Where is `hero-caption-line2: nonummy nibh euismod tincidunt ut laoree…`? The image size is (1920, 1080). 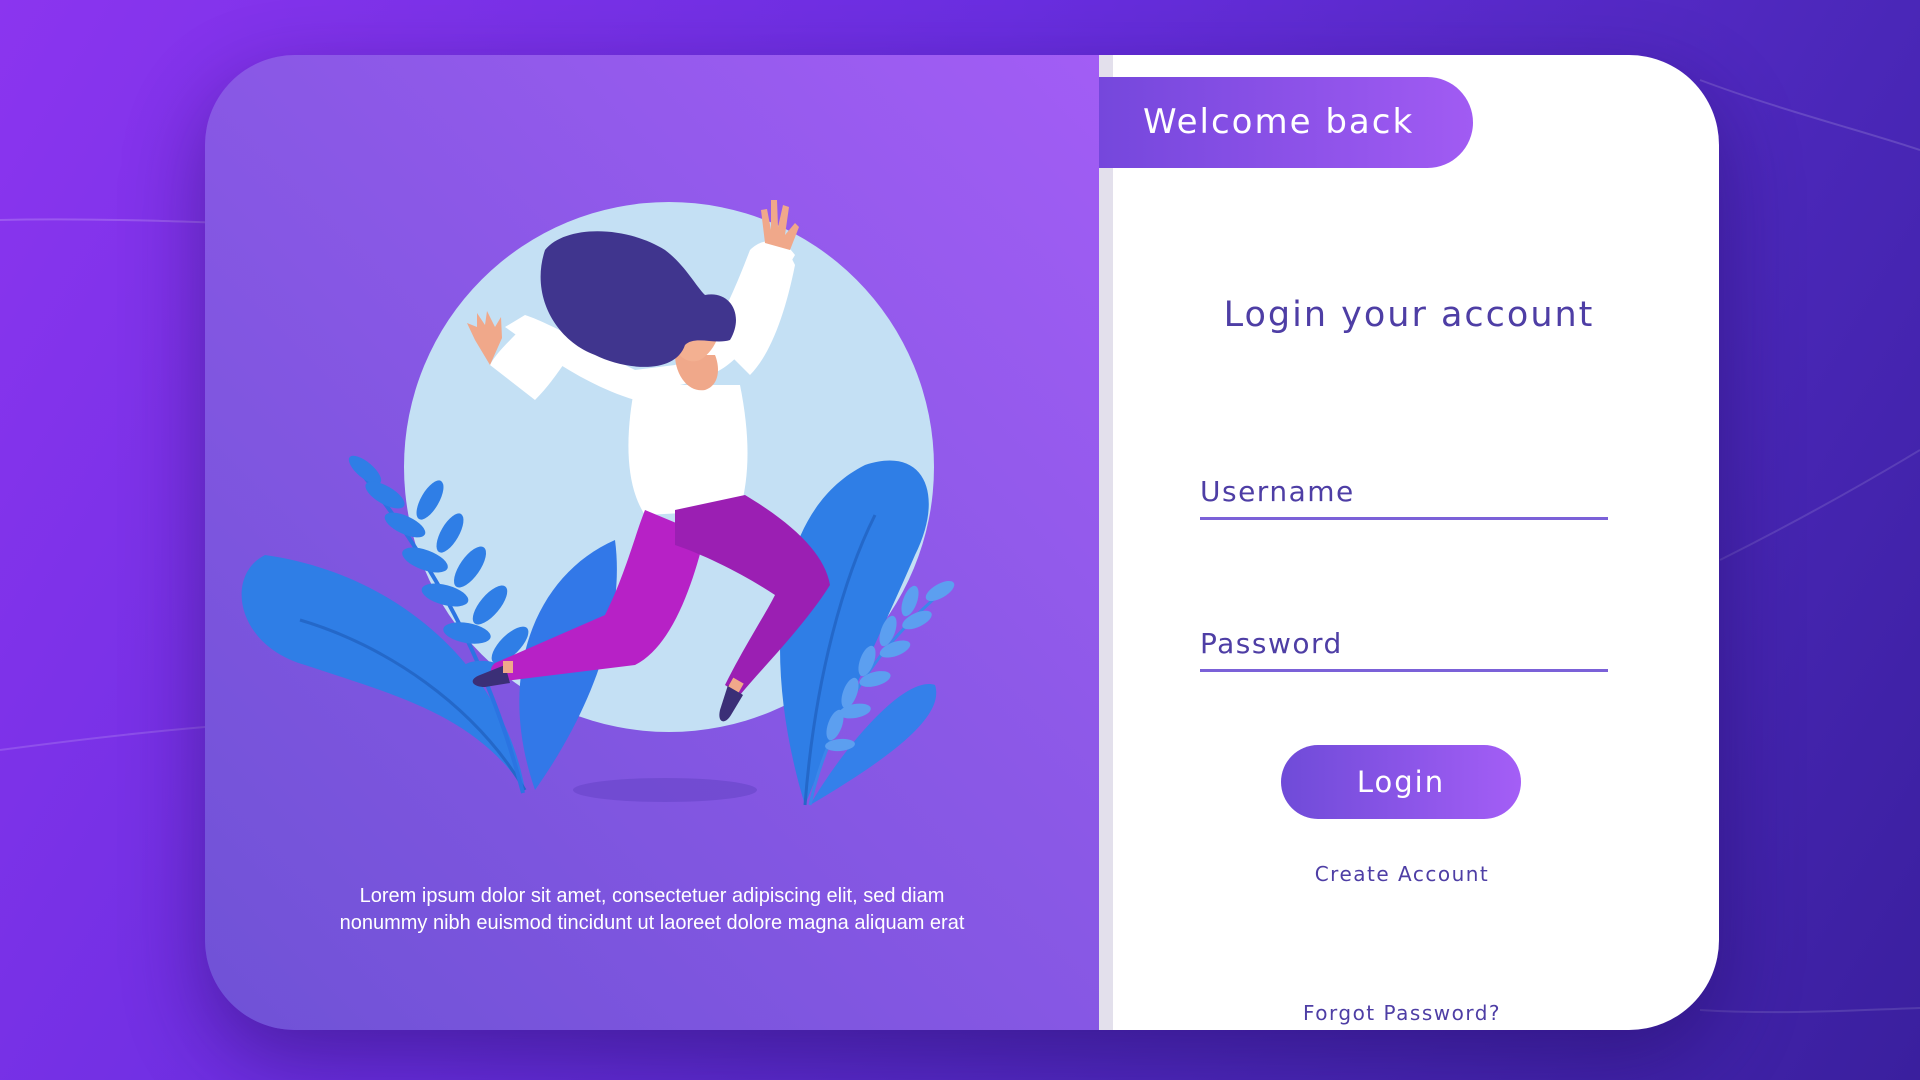 hero-caption-line2: nonummy nibh euismod tincidunt ut laoree… is located at coordinates (652, 923).